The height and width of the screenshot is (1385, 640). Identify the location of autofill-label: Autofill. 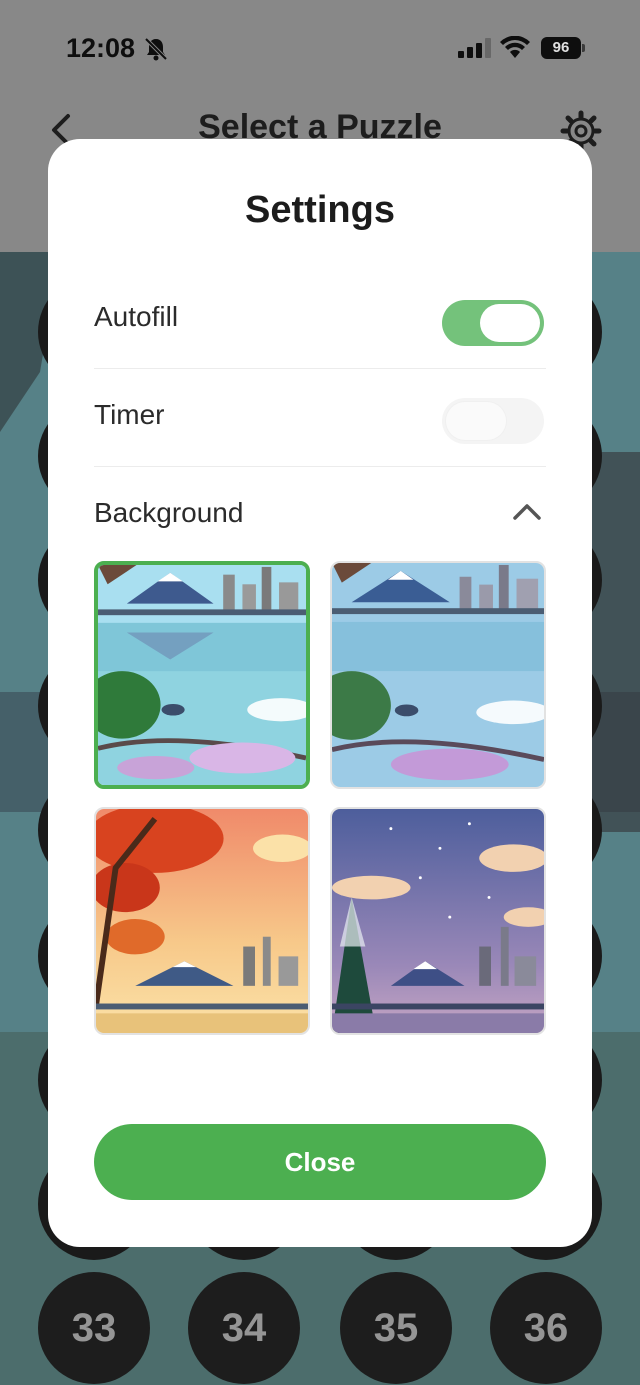
(136, 316).